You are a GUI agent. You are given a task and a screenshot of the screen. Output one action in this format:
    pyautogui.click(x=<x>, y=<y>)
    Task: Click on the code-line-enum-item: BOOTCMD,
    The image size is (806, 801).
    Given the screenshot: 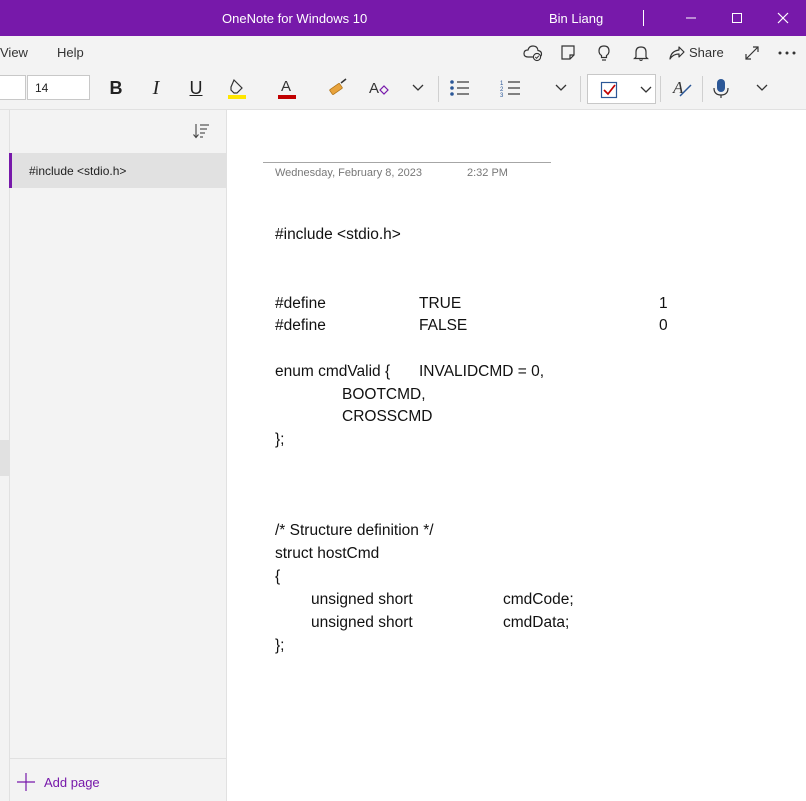 What is the action you would take?
    pyautogui.click(x=384, y=395)
    